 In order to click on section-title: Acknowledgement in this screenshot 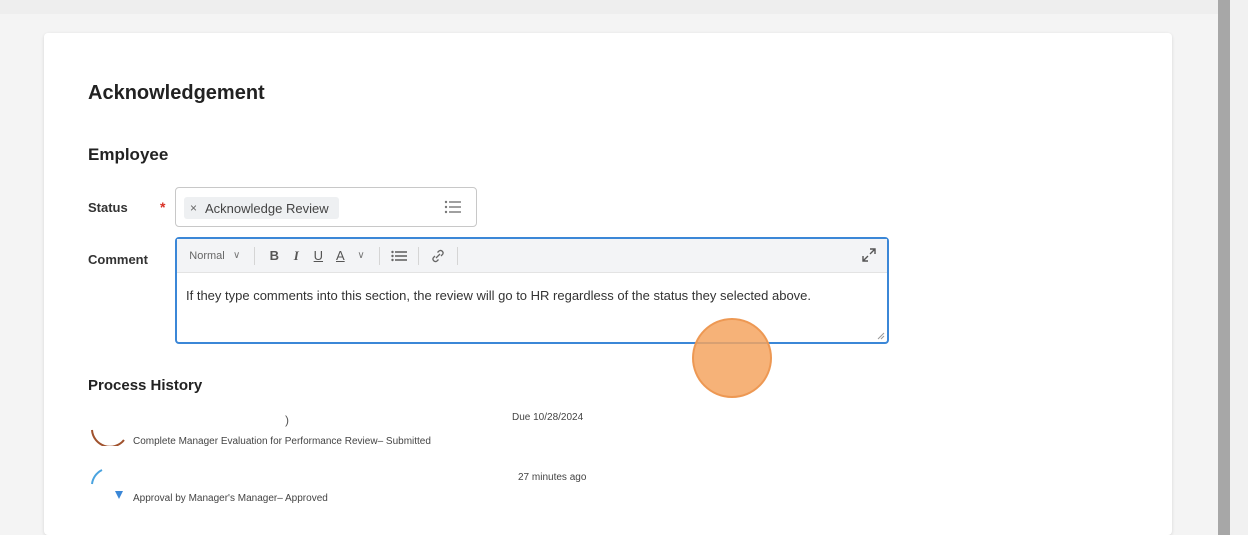, I will do `click(176, 93)`.